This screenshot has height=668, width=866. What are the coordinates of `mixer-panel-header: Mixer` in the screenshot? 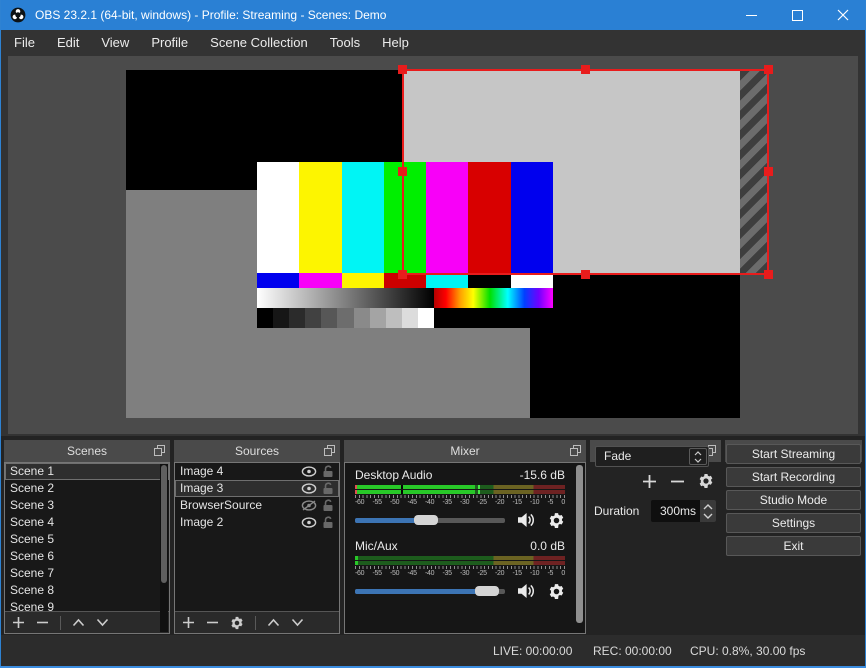 It's located at (465, 451).